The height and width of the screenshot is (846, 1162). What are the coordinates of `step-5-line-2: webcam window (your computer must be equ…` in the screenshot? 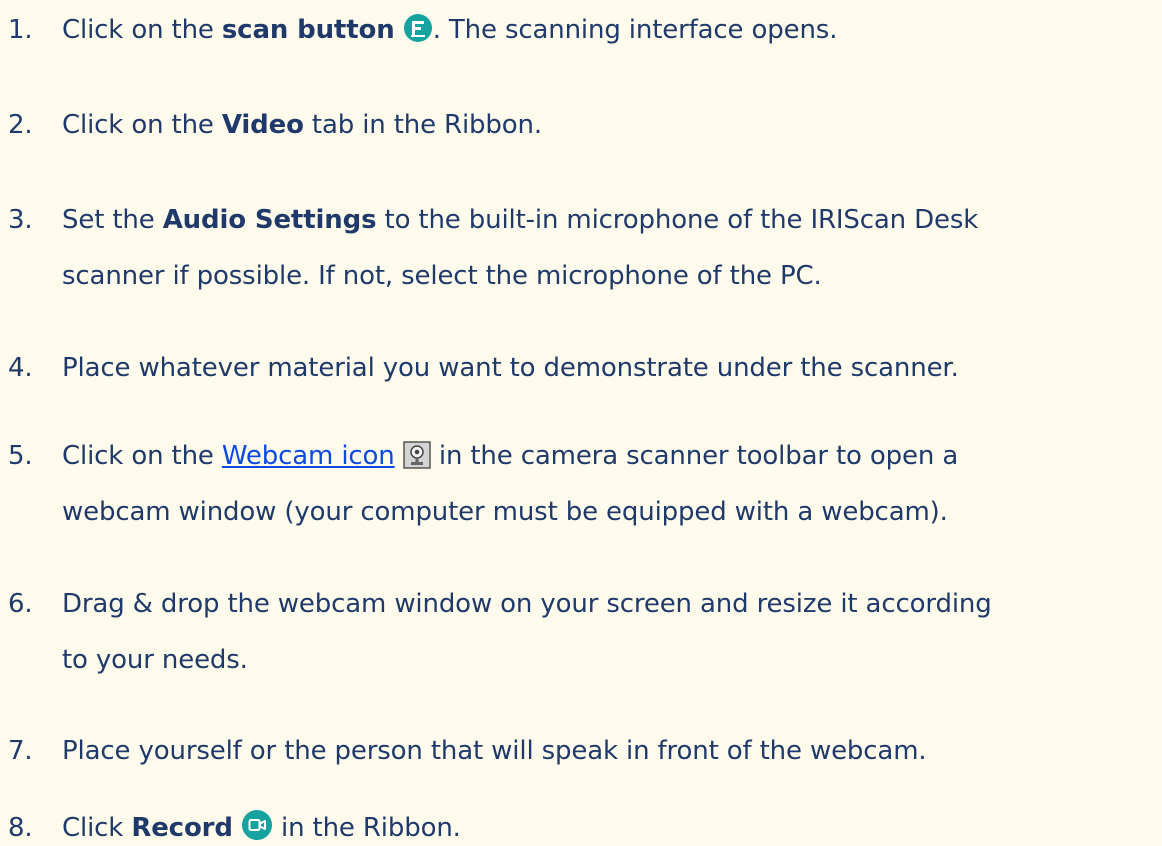 It's located at (505, 512).